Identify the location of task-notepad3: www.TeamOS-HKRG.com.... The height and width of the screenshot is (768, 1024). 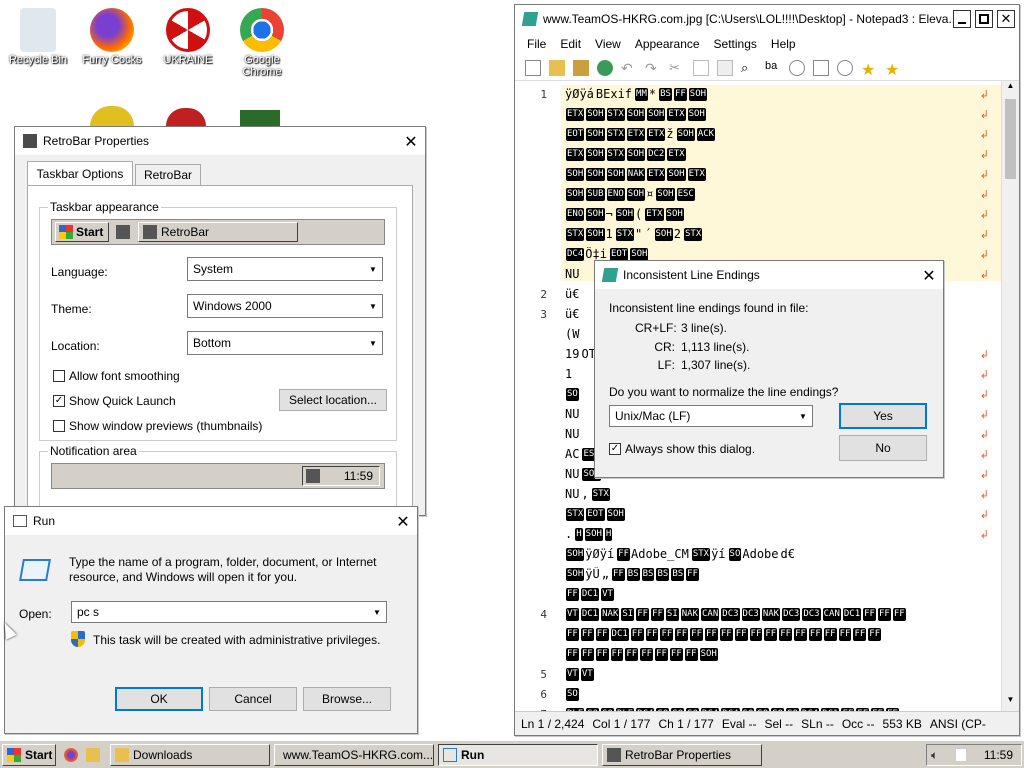
(354, 755).